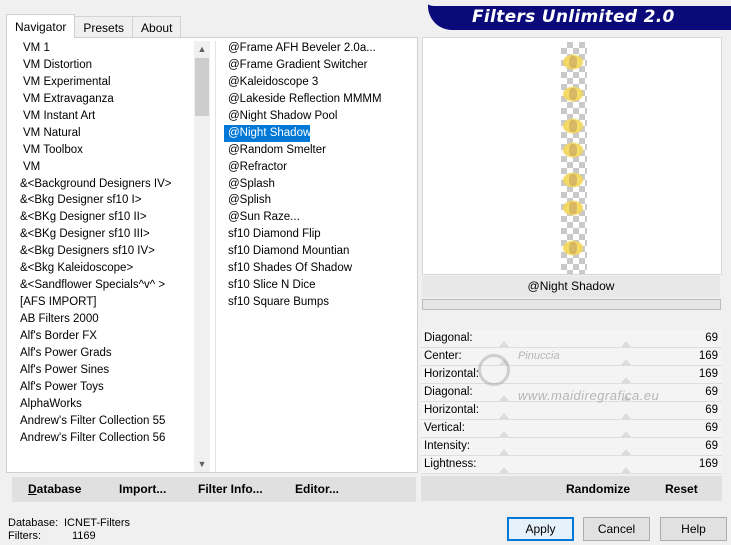  What do you see at coordinates (102, 234) in the screenshot?
I see `category-list-item: &<BKg Designer sf10 III>` at bounding box center [102, 234].